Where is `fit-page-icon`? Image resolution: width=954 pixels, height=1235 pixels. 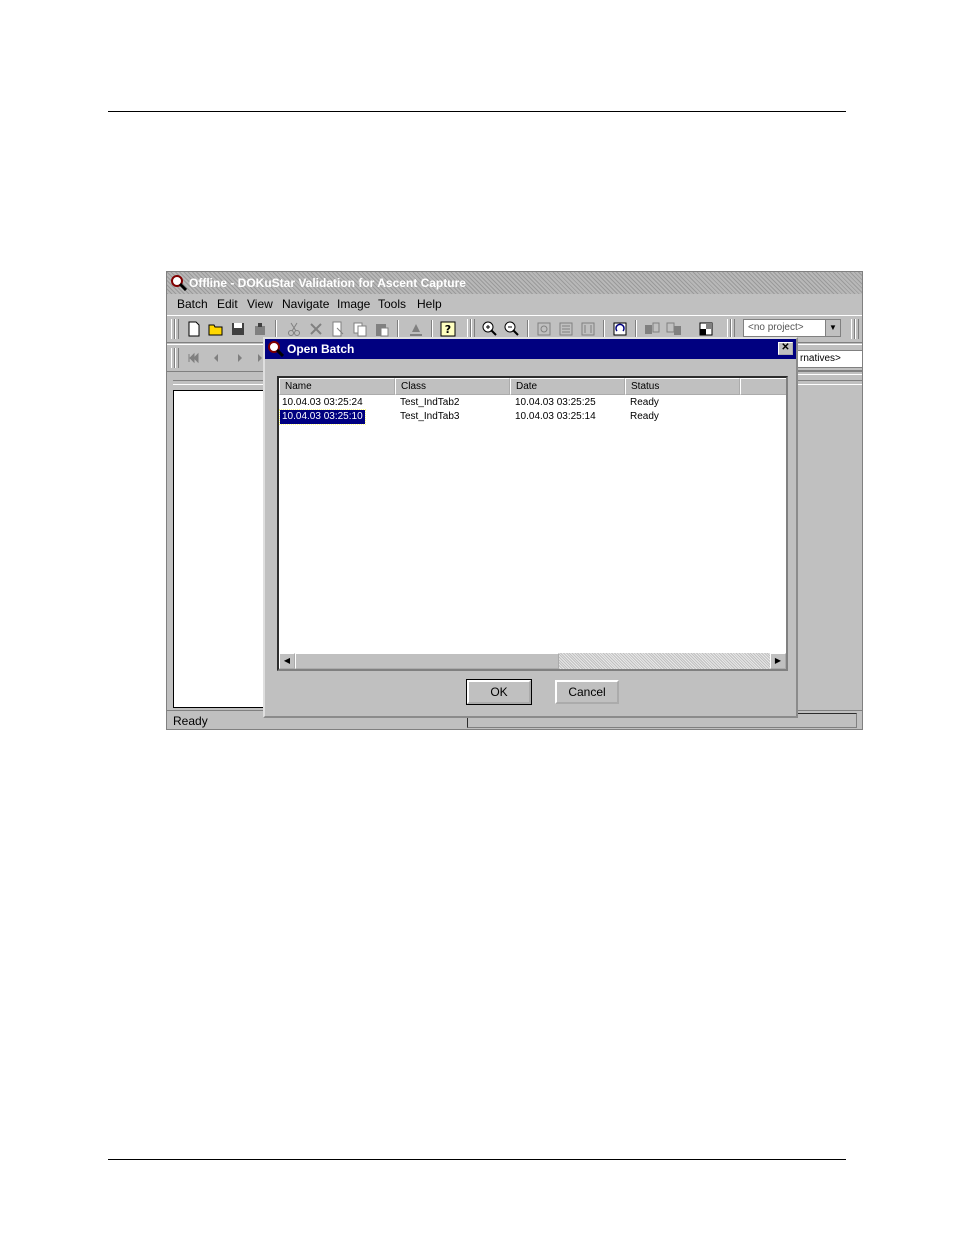 fit-page-icon is located at coordinates (544, 329).